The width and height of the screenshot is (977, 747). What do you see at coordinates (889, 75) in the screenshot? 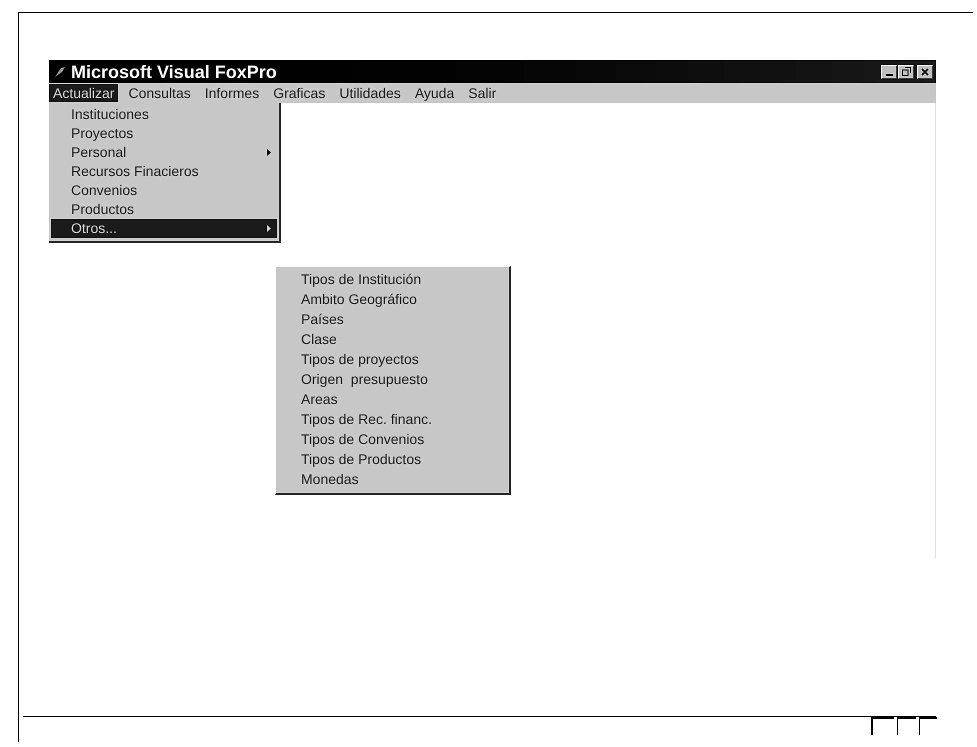
I see `minimize-icon` at bounding box center [889, 75].